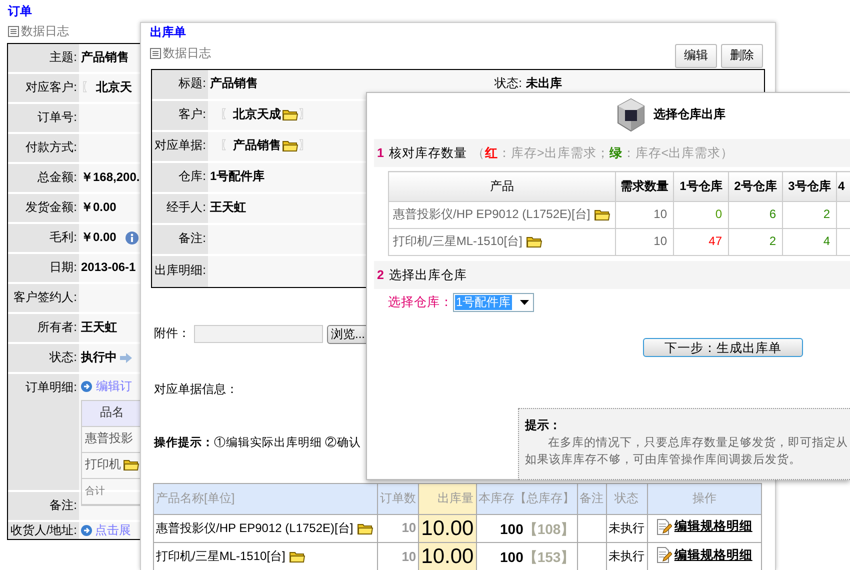  I want to click on column-header: 需求数量, so click(645, 187).